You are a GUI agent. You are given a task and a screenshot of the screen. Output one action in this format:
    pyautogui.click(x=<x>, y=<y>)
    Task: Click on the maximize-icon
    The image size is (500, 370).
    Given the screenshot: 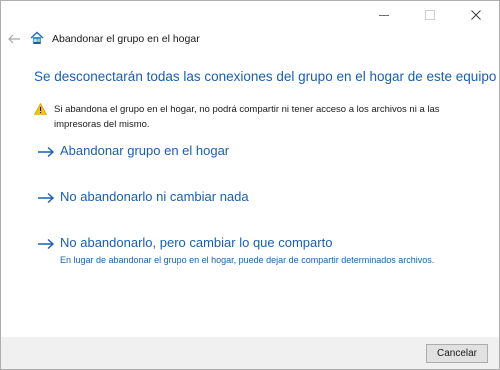 What is the action you would take?
    pyautogui.click(x=430, y=15)
    